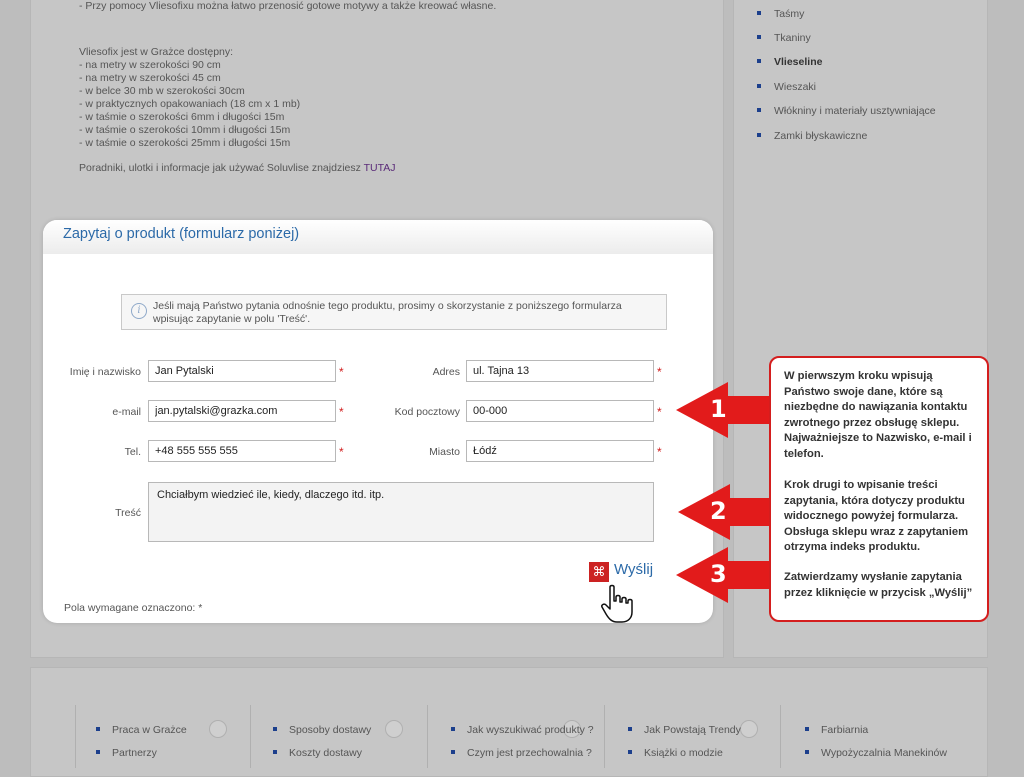 Image resolution: width=1024 pixels, height=777 pixels. I want to click on postcode-input, so click(560, 411).